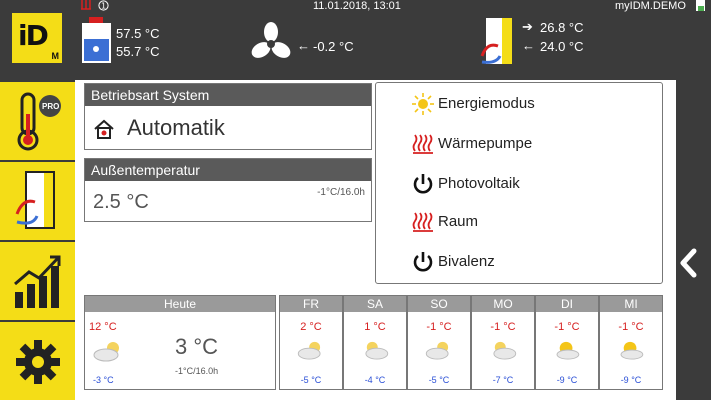  I want to click on outside-temp-panel: Außentemperatur 2.5 °C -1°C/16.0h, so click(228, 190).